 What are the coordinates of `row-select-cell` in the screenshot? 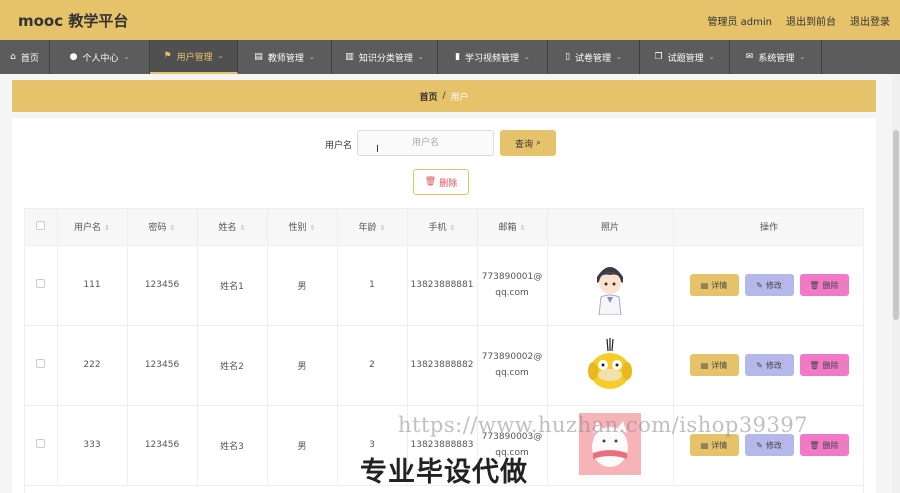 It's located at (41, 445).